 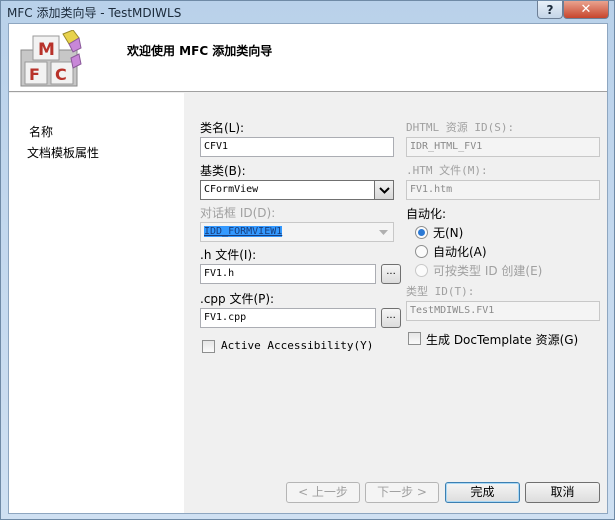 What do you see at coordinates (297, 190) in the screenshot?
I see `base-class-select: CFormView` at bounding box center [297, 190].